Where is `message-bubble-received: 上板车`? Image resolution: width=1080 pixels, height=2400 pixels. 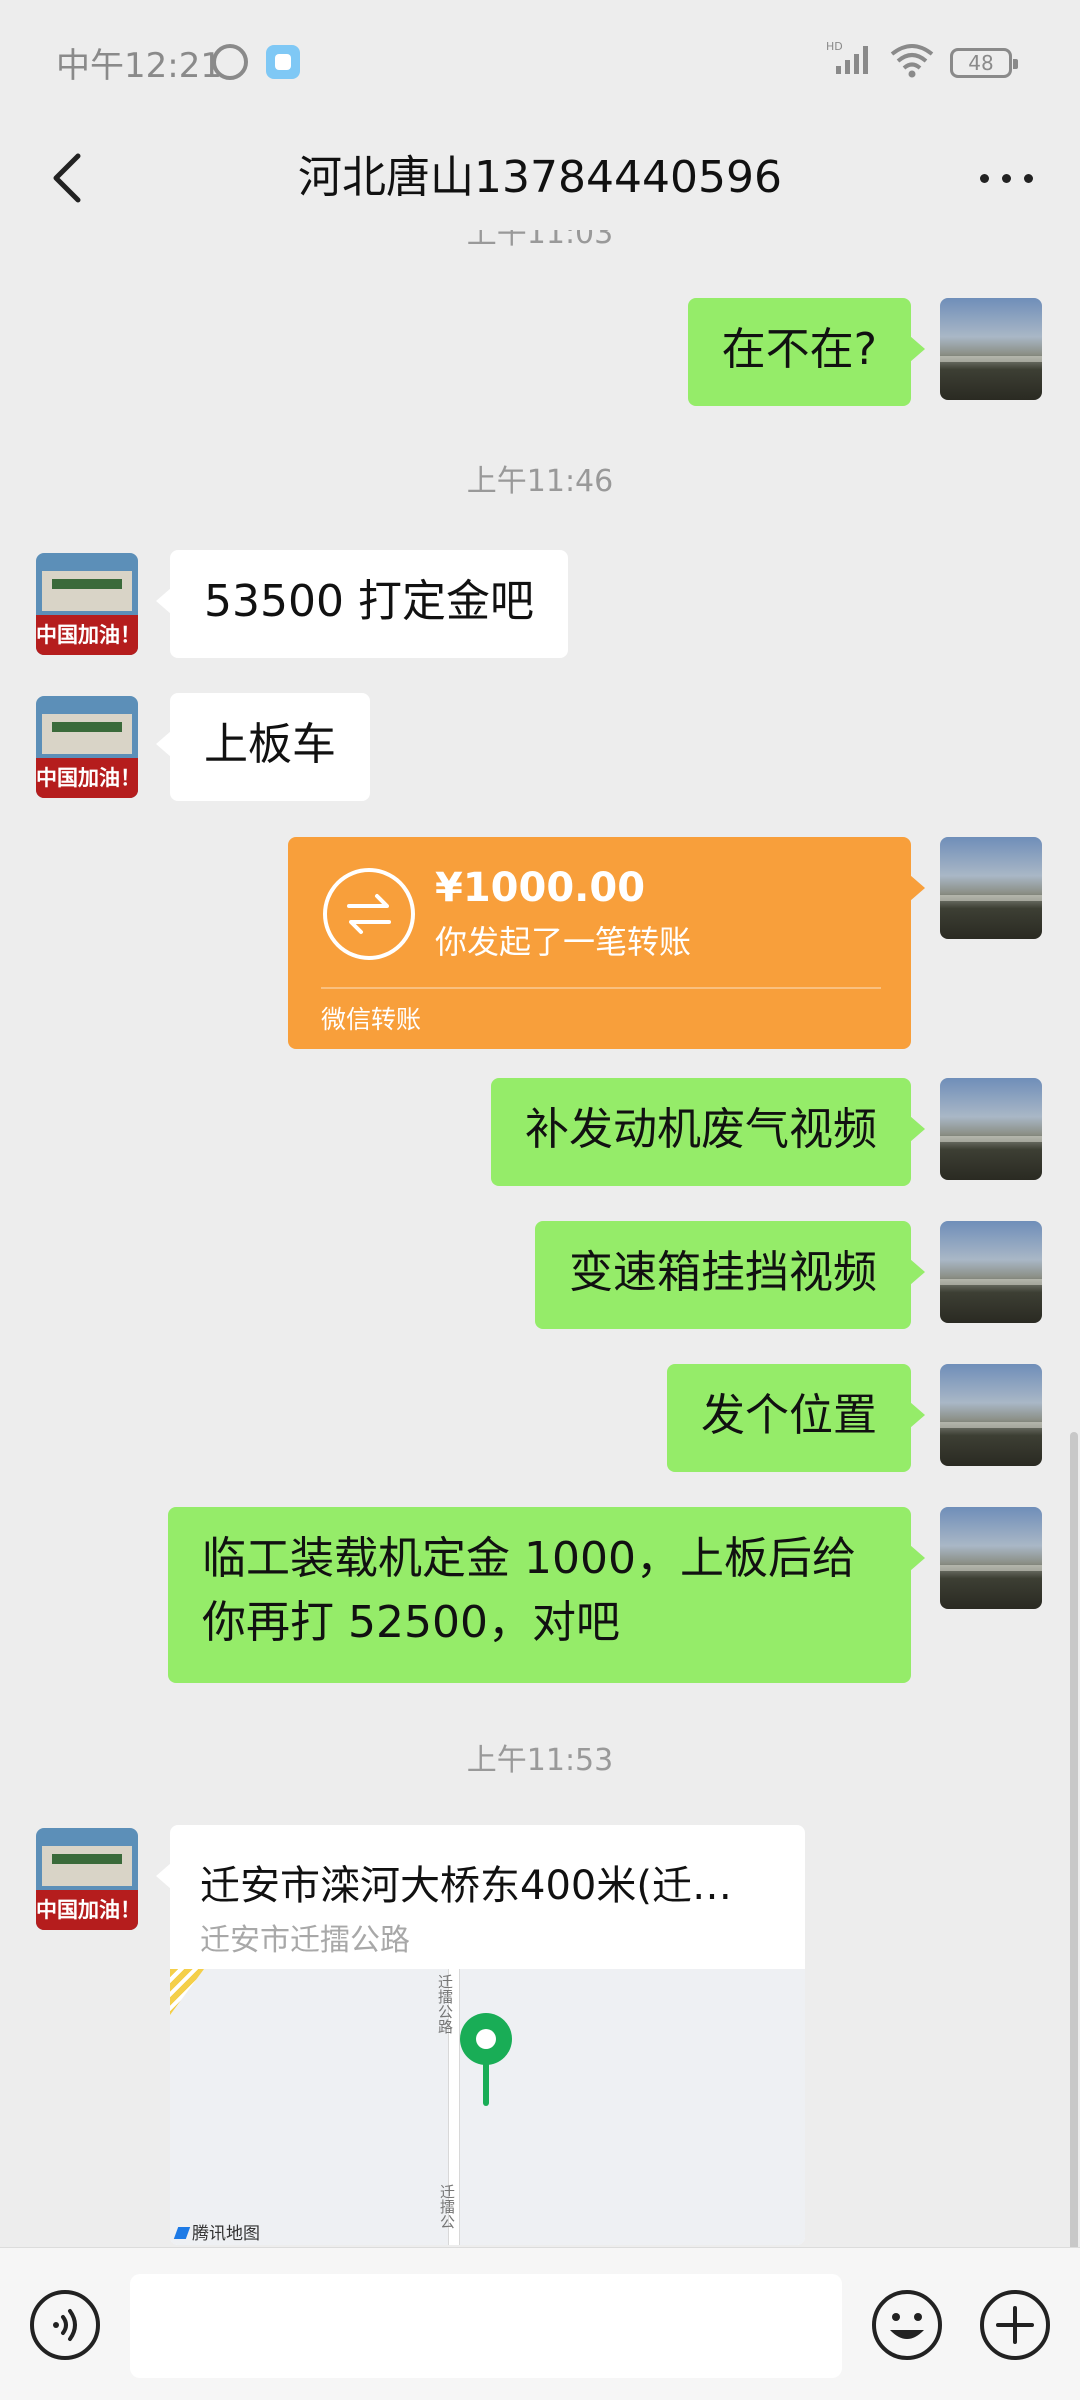 message-bubble-received: 上板车 is located at coordinates (263, 747).